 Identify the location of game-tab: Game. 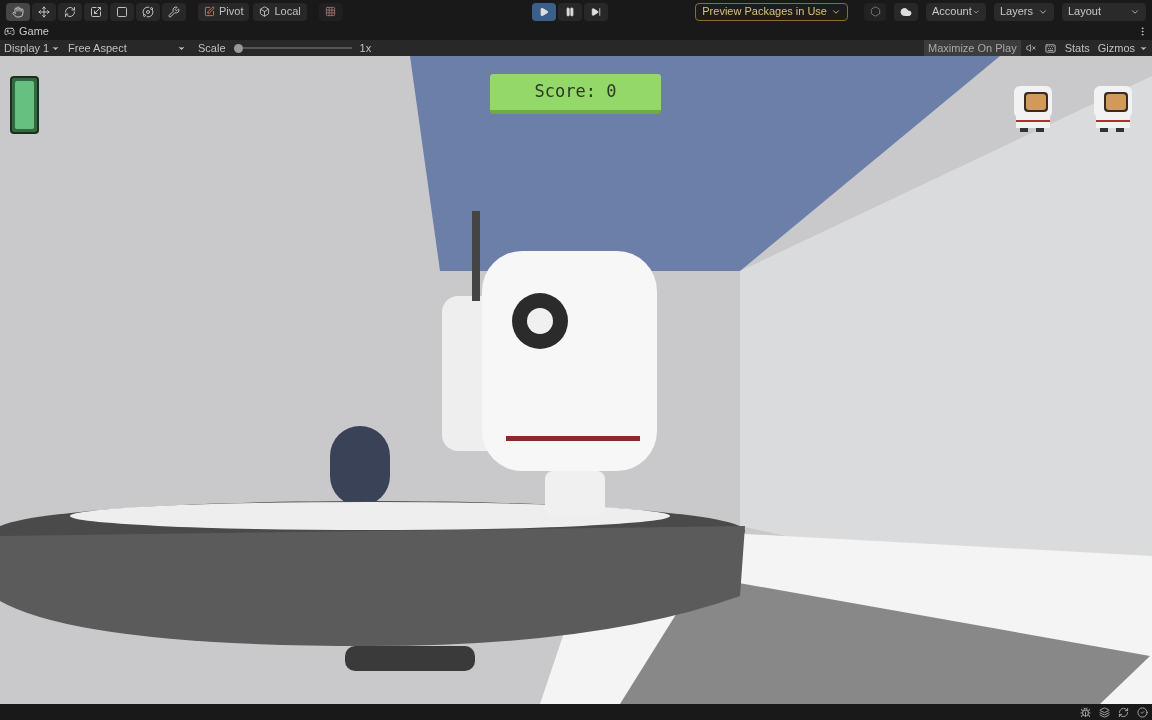
(26, 31).